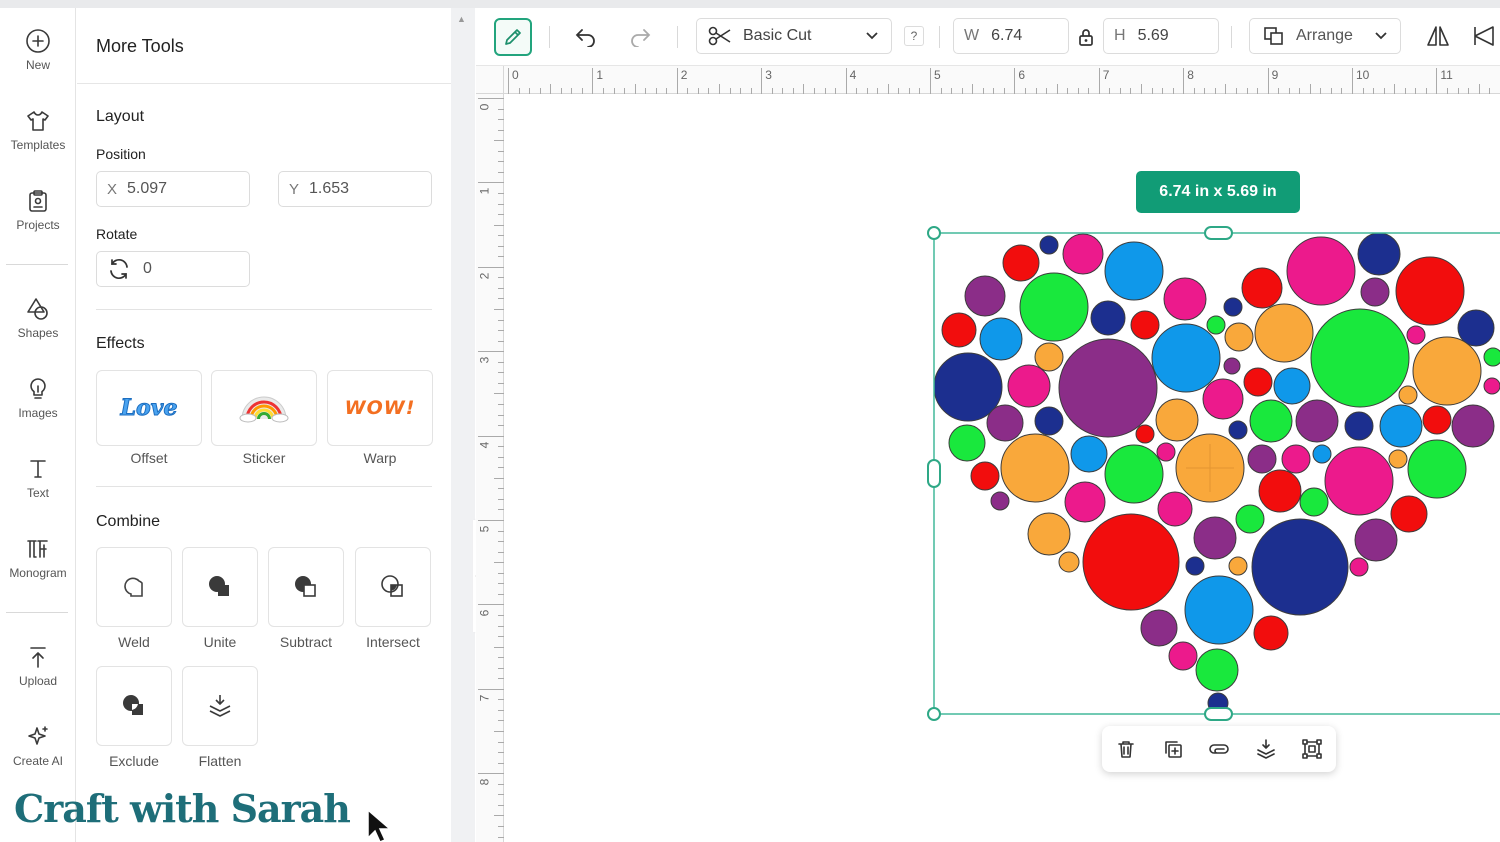 The image size is (1500, 842). I want to click on scissors-icon, so click(719, 36).